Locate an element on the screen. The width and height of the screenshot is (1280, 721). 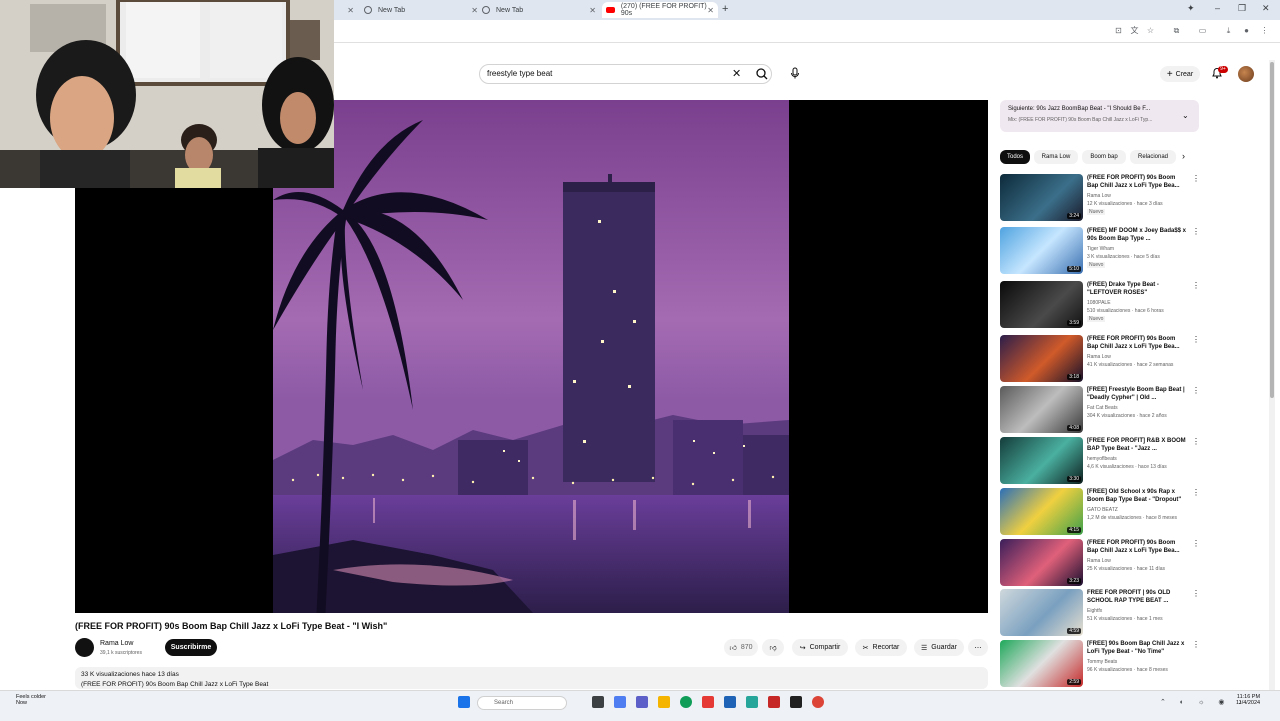
bookmark-star-icon: ☆ is located at coordinates (1150, 30).